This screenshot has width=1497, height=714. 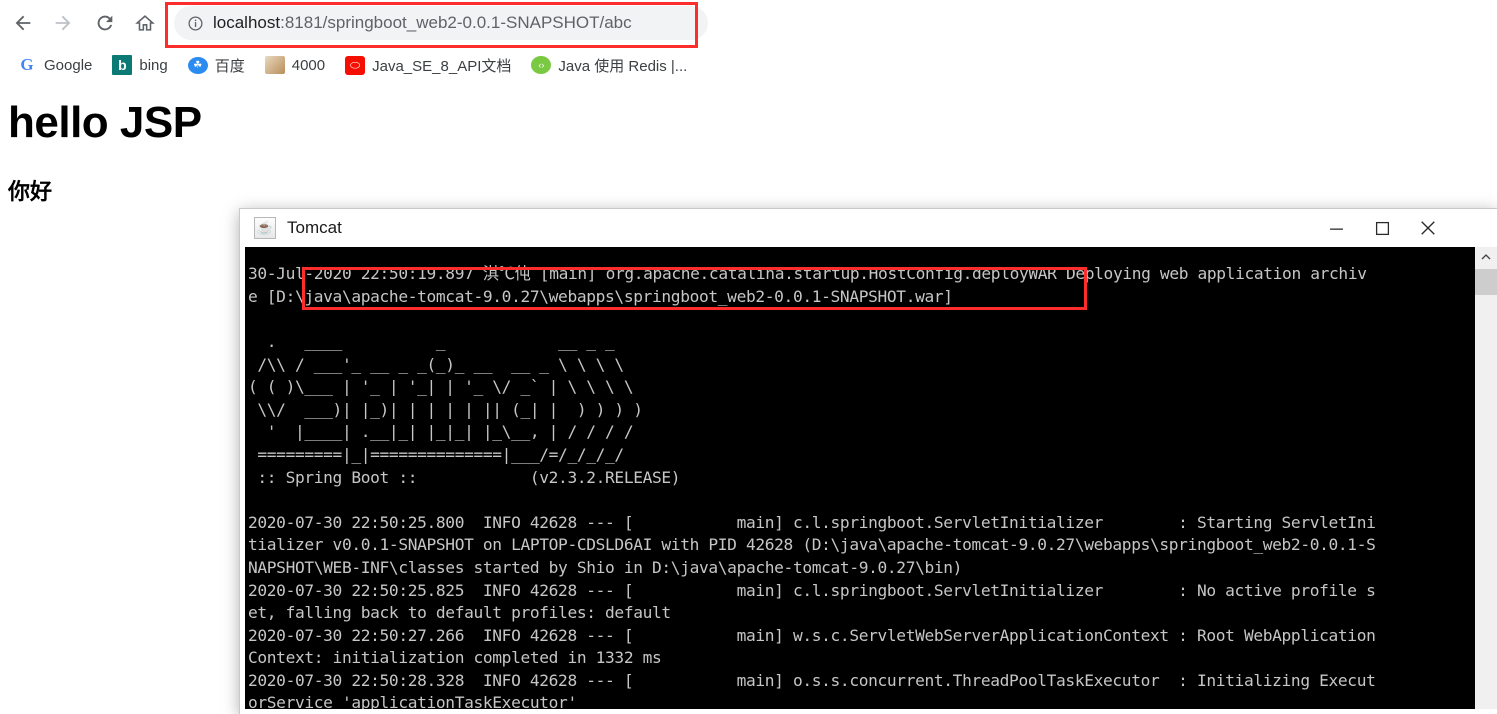 I want to click on info-circle-icon, so click(x=195, y=23).